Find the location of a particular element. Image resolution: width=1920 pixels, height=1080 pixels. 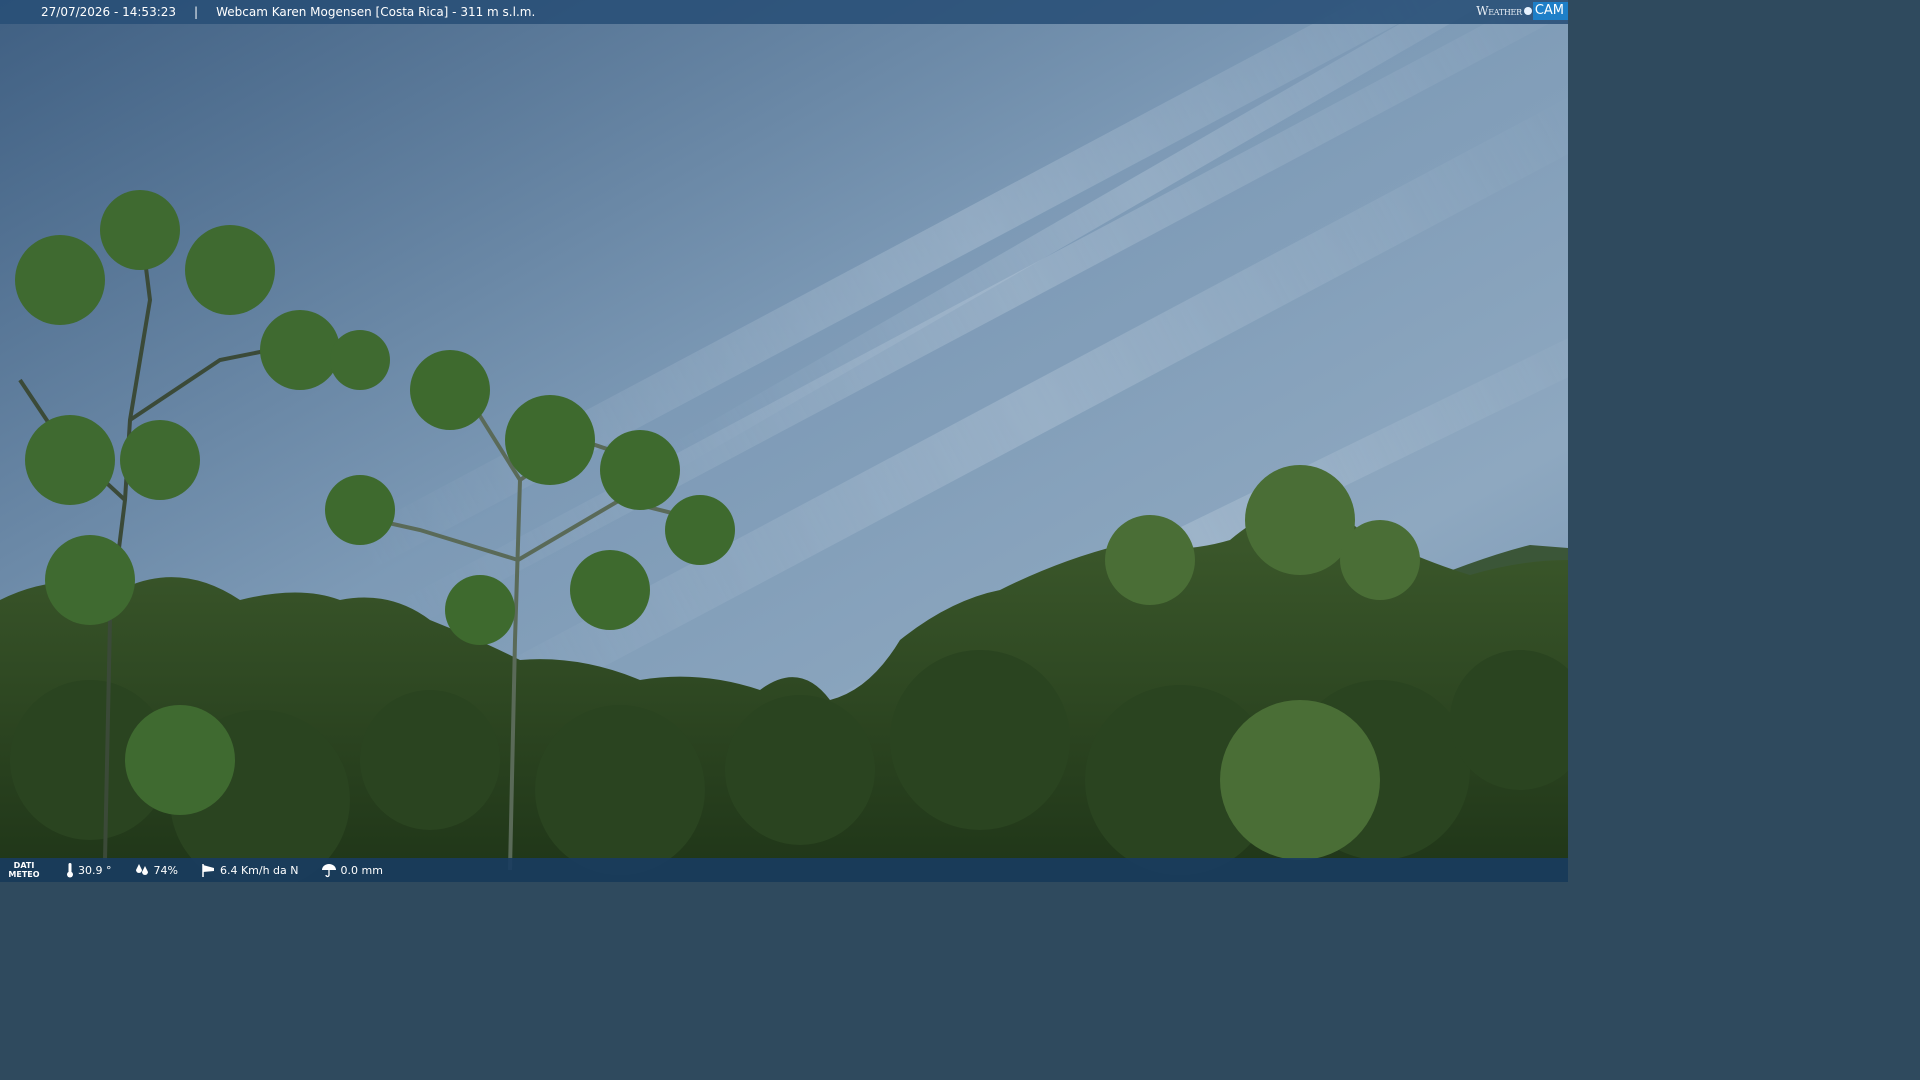

logo-cam-text: CAM is located at coordinates (1550, 11).